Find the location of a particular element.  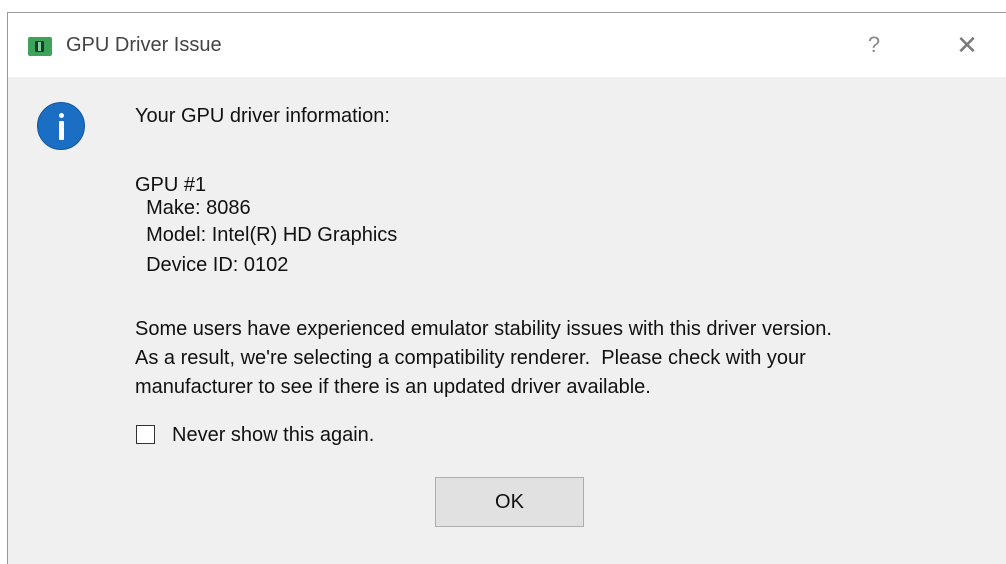

gpu-device-id: Device ID: 0102 is located at coordinates (212, 265).